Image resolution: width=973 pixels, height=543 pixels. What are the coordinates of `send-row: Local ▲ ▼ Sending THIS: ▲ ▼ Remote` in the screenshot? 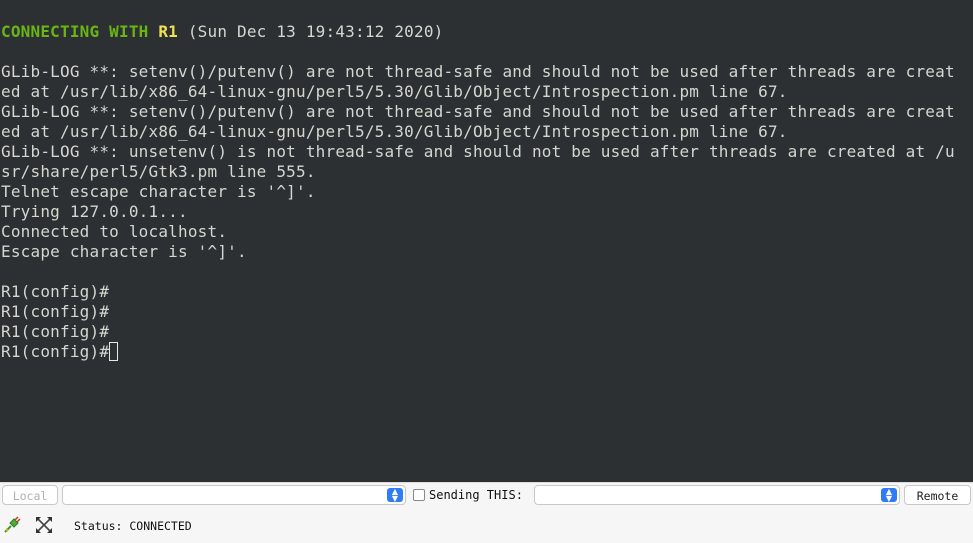 It's located at (486, 496).